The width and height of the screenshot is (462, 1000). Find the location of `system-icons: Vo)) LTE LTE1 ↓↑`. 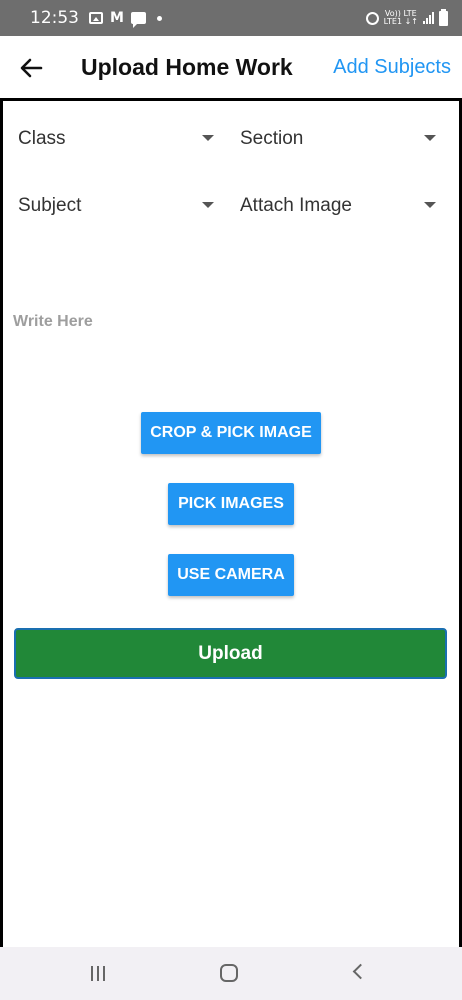

system-icons: Vo)) LTE LTE1 ↓↑ is located at coordinates (406, 17).